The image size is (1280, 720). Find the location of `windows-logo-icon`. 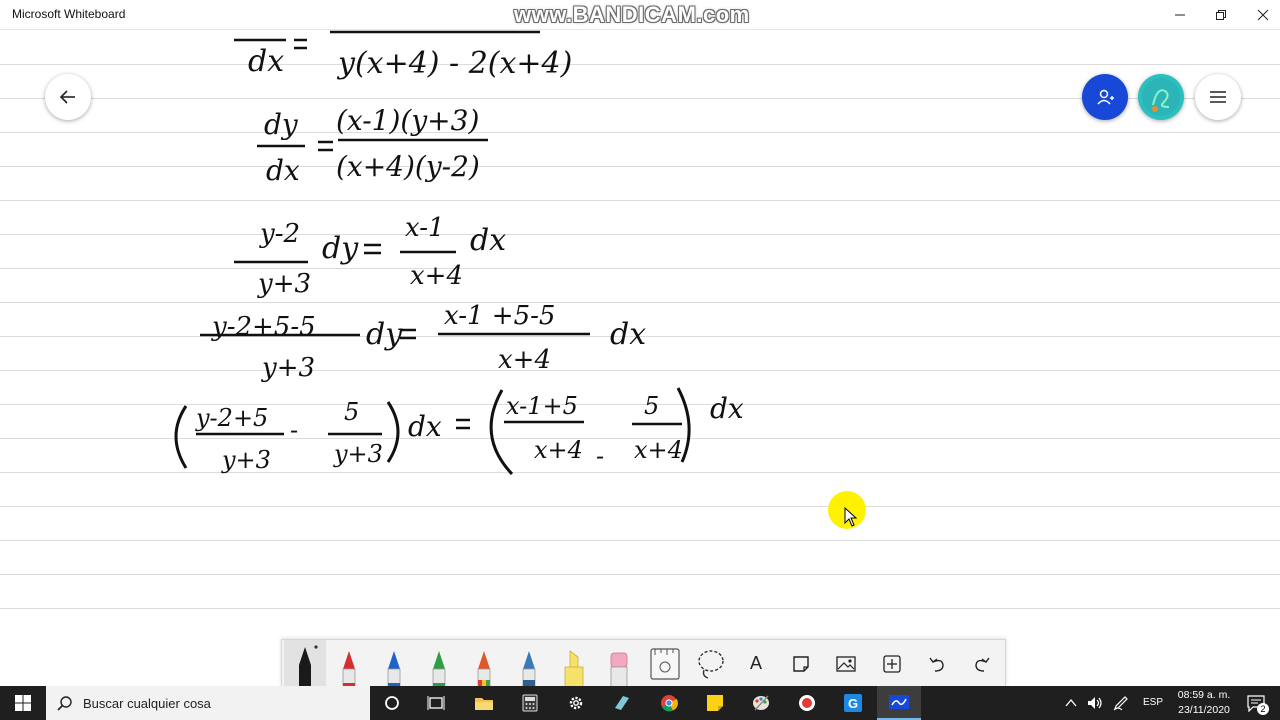

windows-logo-icon is located at coordinates (23, 703).